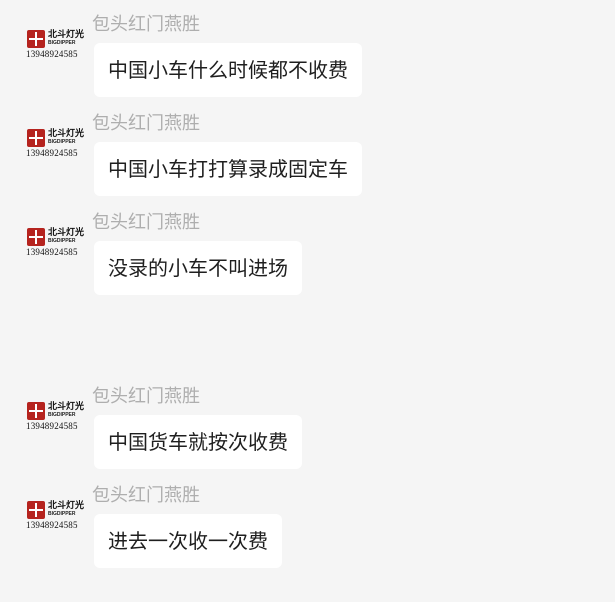 The image size is (615, 602). I want to click on message-bubble: 中国小车什么时候都不收费, so click(228, 70).